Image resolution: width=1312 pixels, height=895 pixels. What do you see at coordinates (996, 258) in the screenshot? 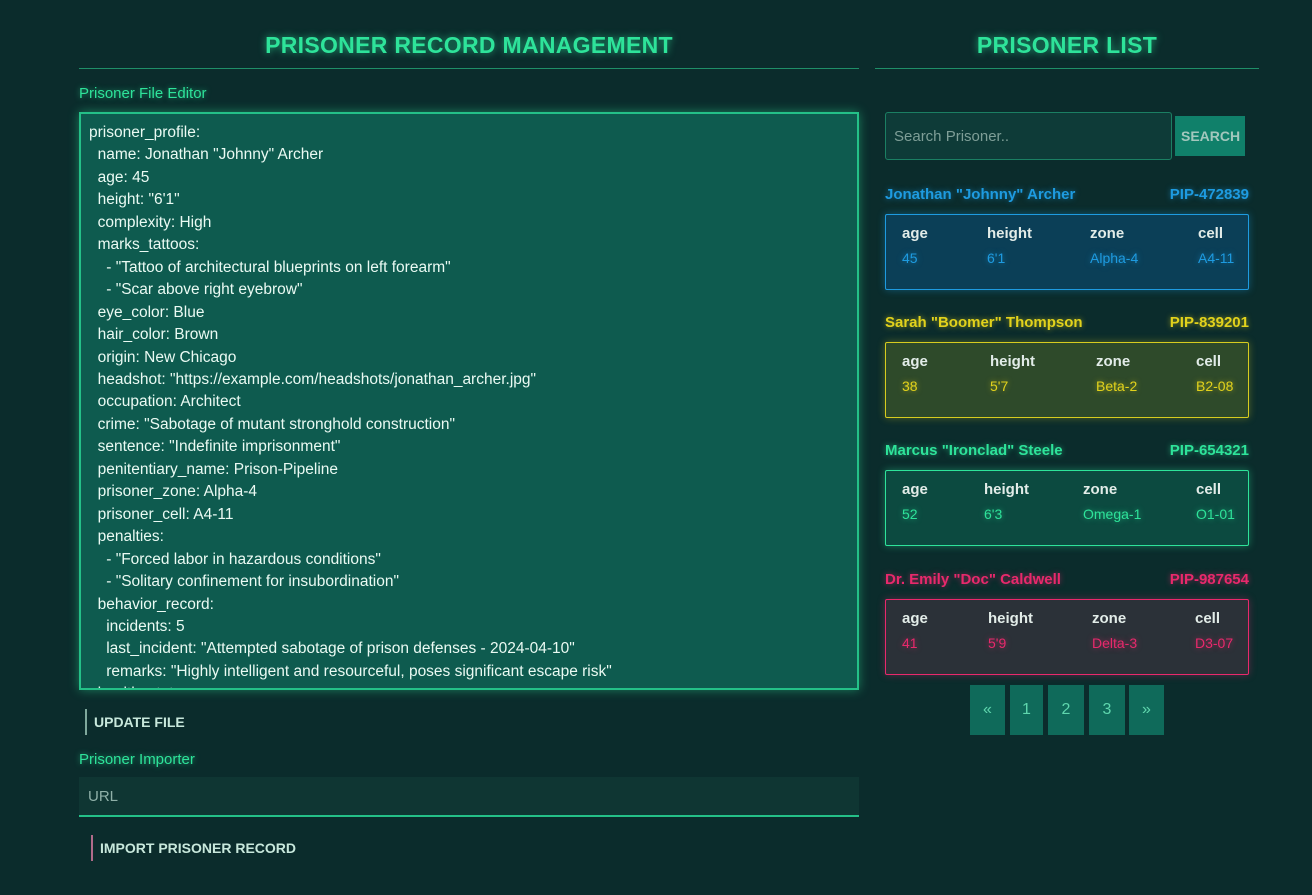
I see `height-value: 6'1` at bounding box center [996, 258].